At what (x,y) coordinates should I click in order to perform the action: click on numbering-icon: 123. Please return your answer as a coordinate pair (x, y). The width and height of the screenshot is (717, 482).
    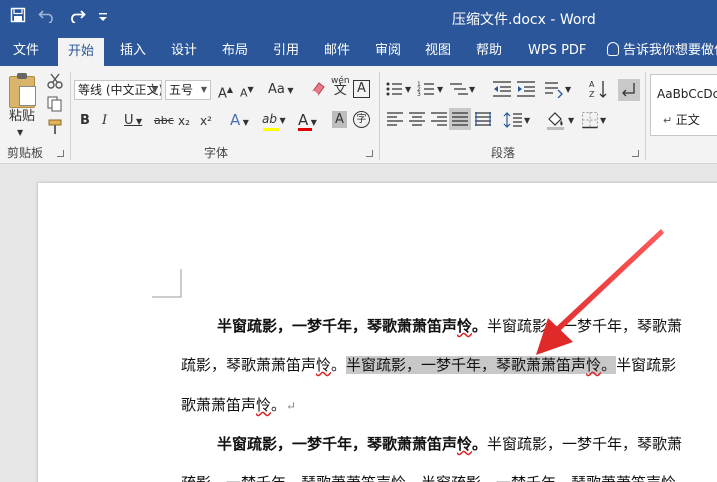
    Looking at the image, I should click on (427, 90).